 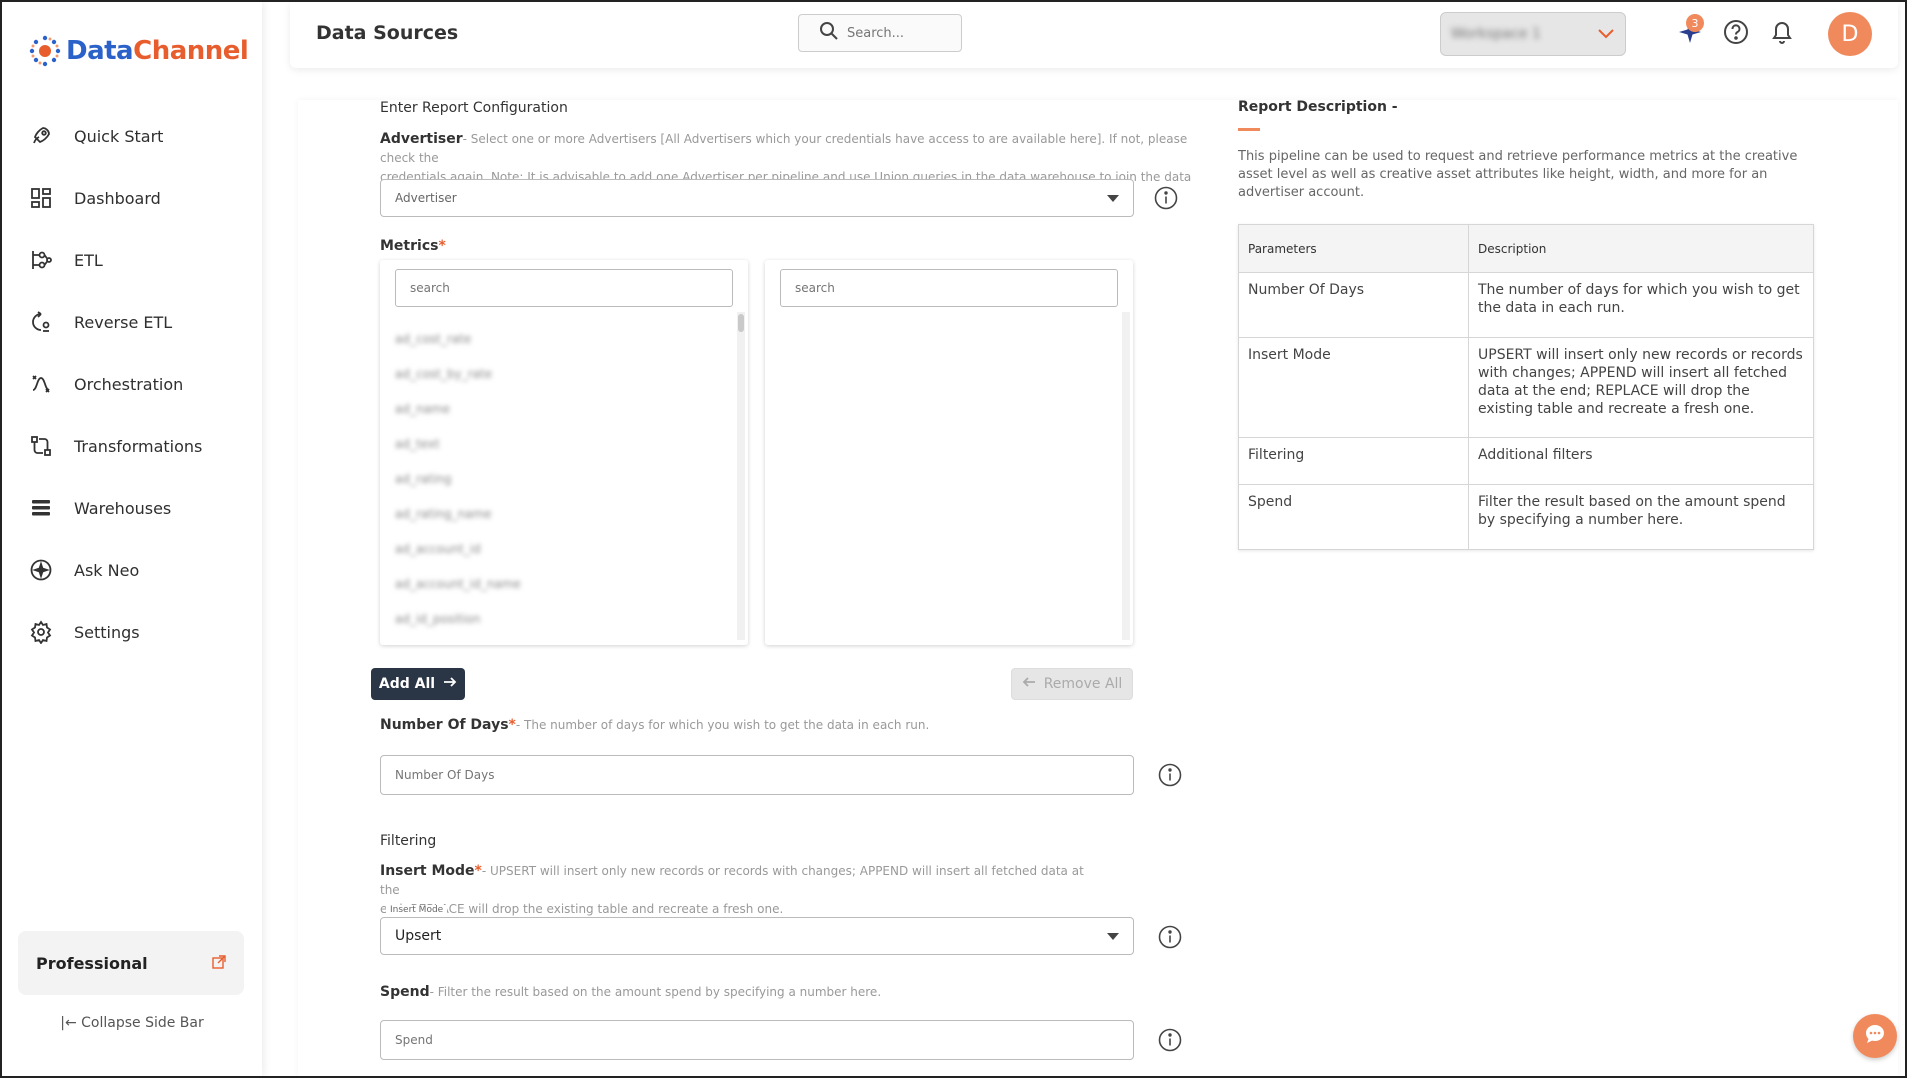 What do you see at coordinates (41, 632) in the screenshot?
I see `gear-icon` at bounding box center [41, 632].